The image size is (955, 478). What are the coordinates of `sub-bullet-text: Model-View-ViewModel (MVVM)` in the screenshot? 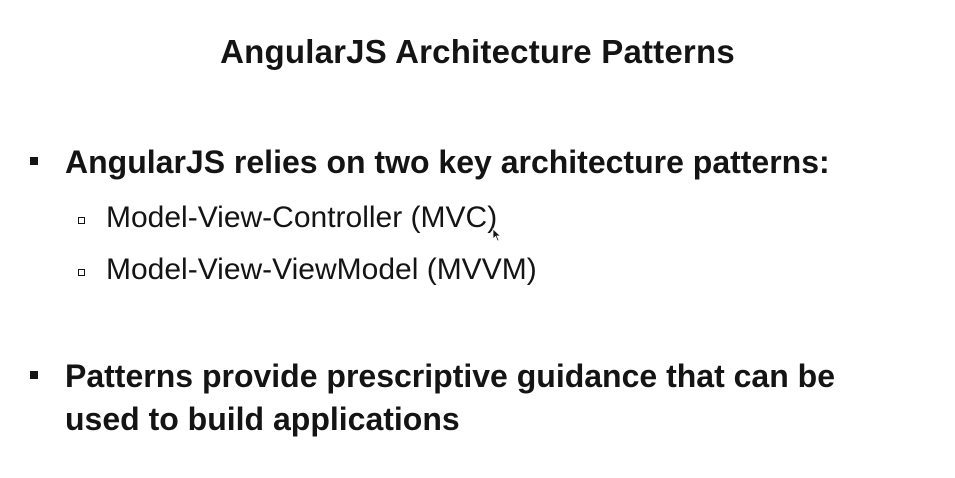 It's located at (321, 269).